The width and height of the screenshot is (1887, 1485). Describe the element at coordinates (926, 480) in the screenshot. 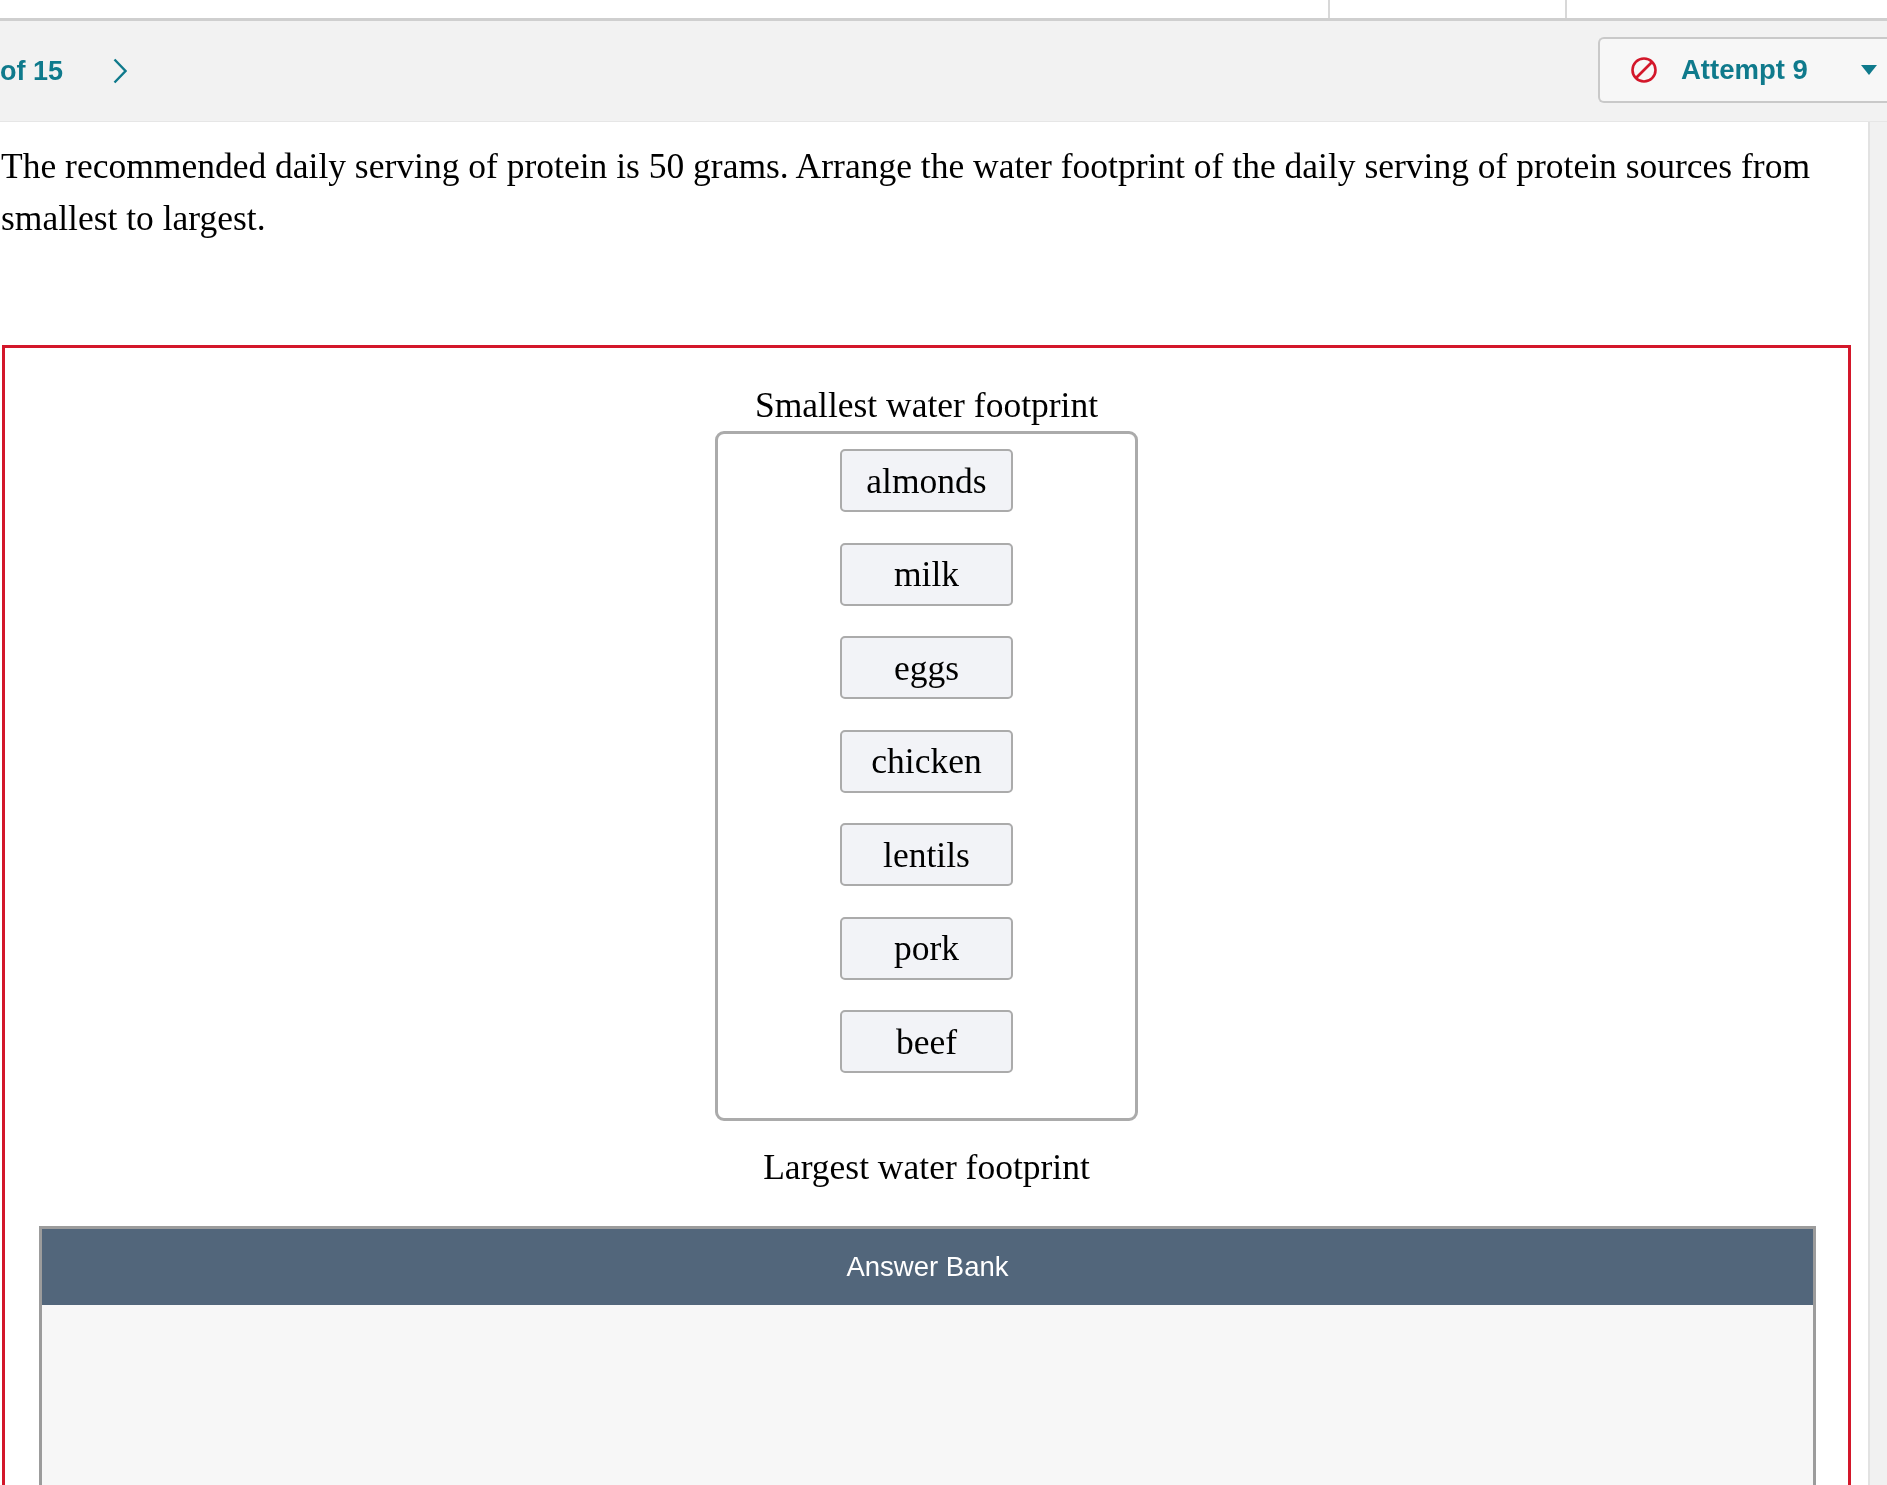

I see `draggable-tile: almonds` at that location.